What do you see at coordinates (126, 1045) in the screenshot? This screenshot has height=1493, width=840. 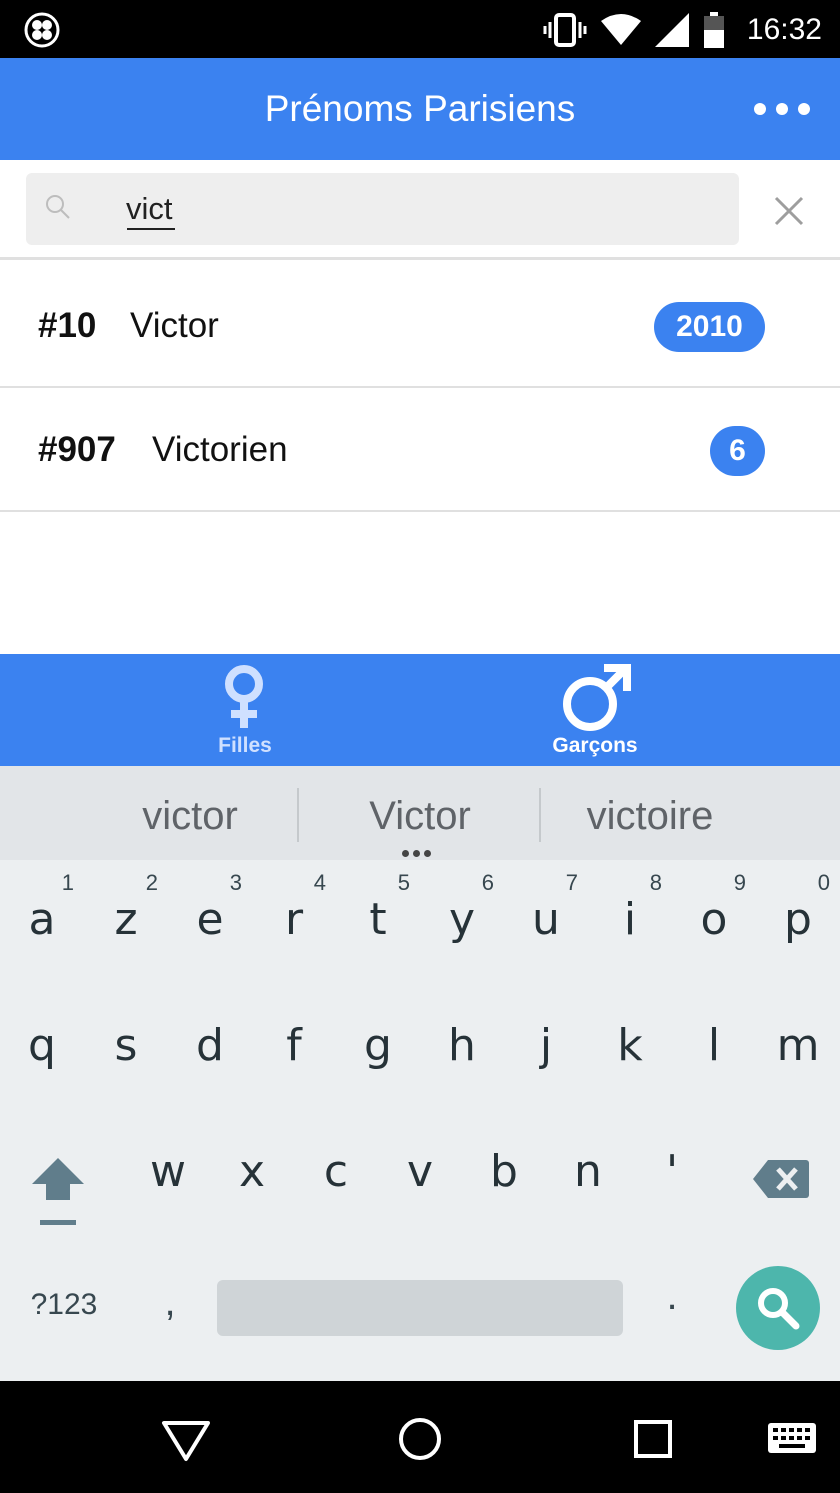 I see `key-letter: s` at bounding box center [126, 1045].